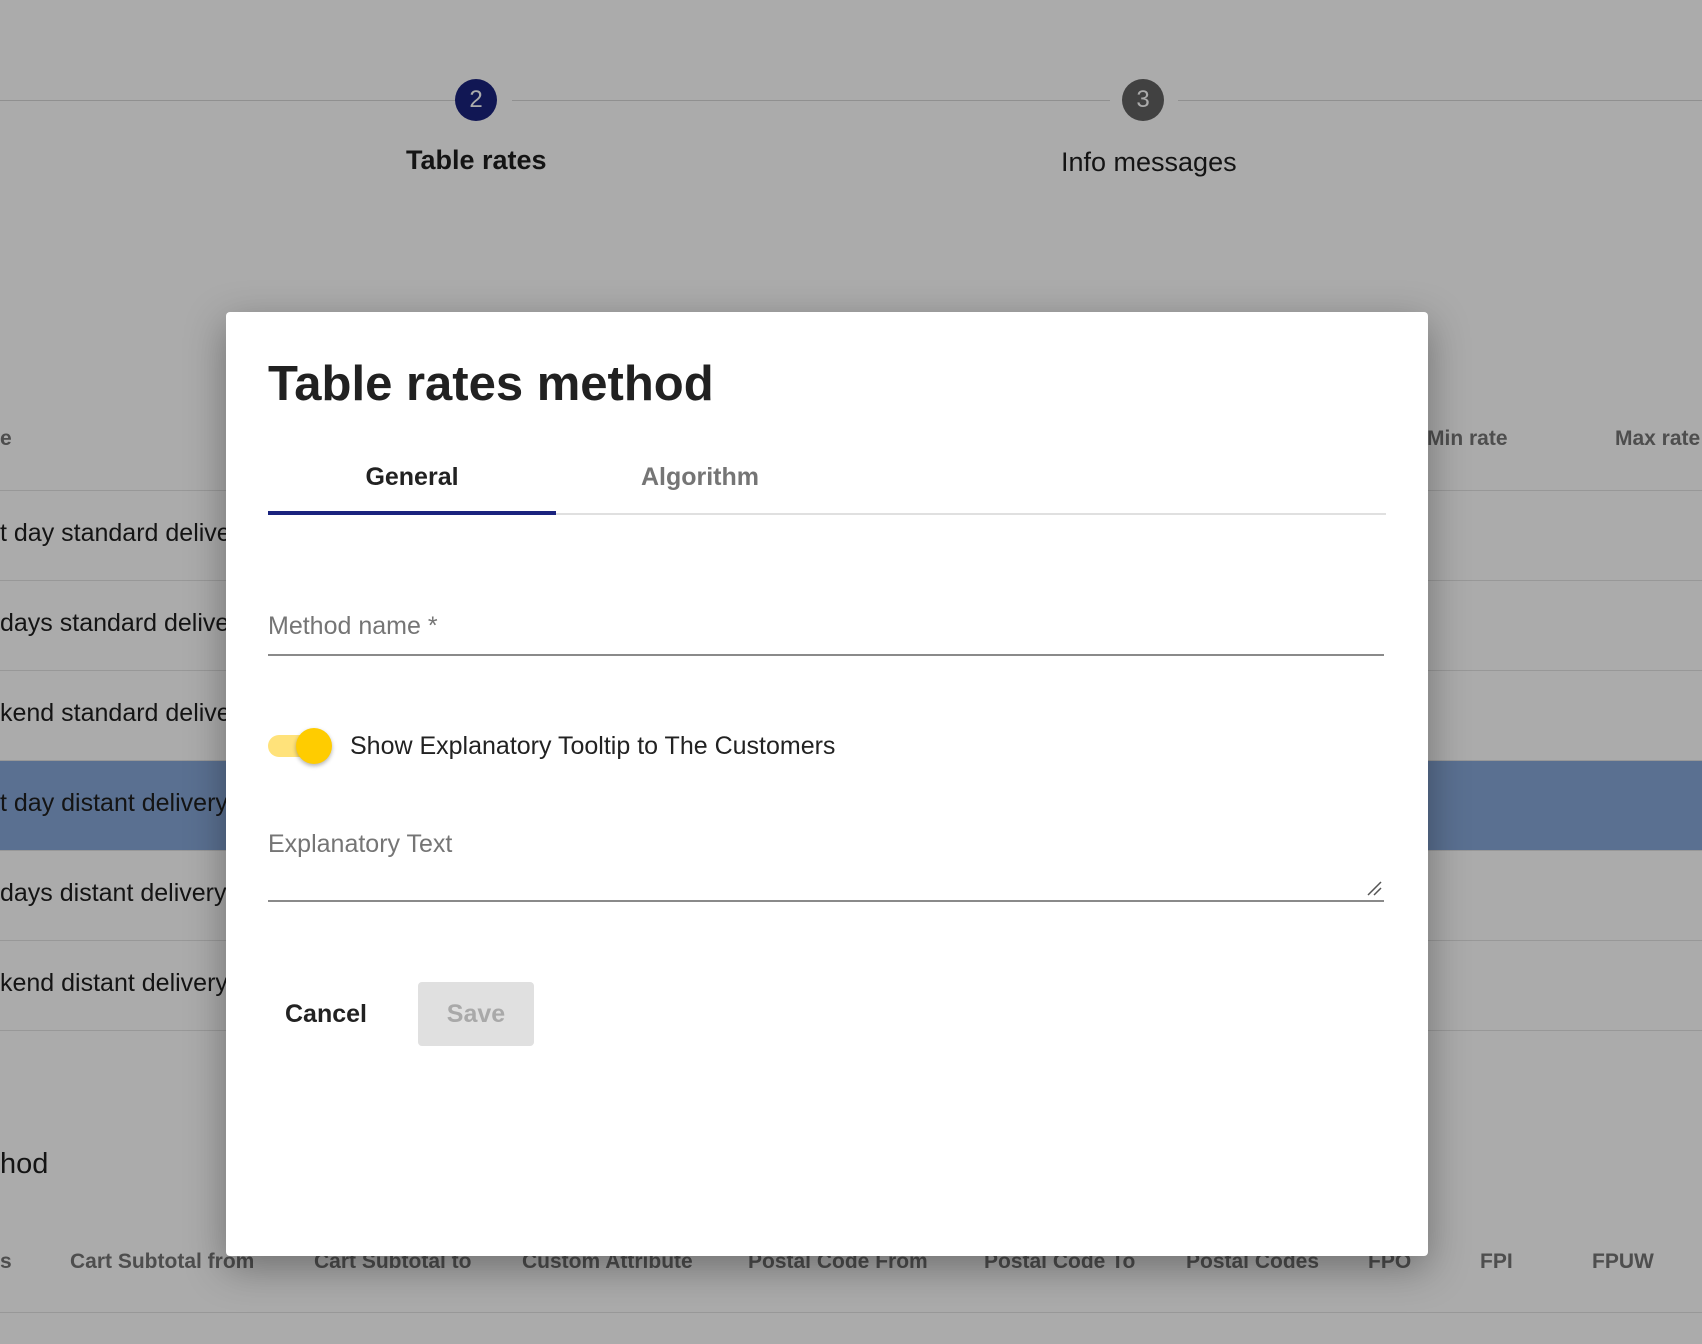 The width and height of the screenshot is (1702, 1344). I want to click on dialog-title: Table rates method, so click(491, 384).